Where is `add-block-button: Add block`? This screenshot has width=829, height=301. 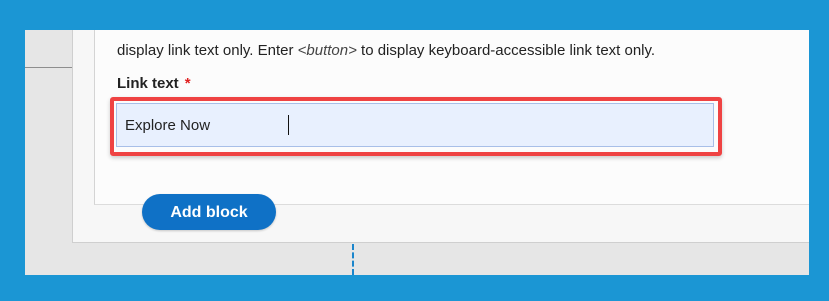 add-block-button: Add block is located at coordinates (209, 212).